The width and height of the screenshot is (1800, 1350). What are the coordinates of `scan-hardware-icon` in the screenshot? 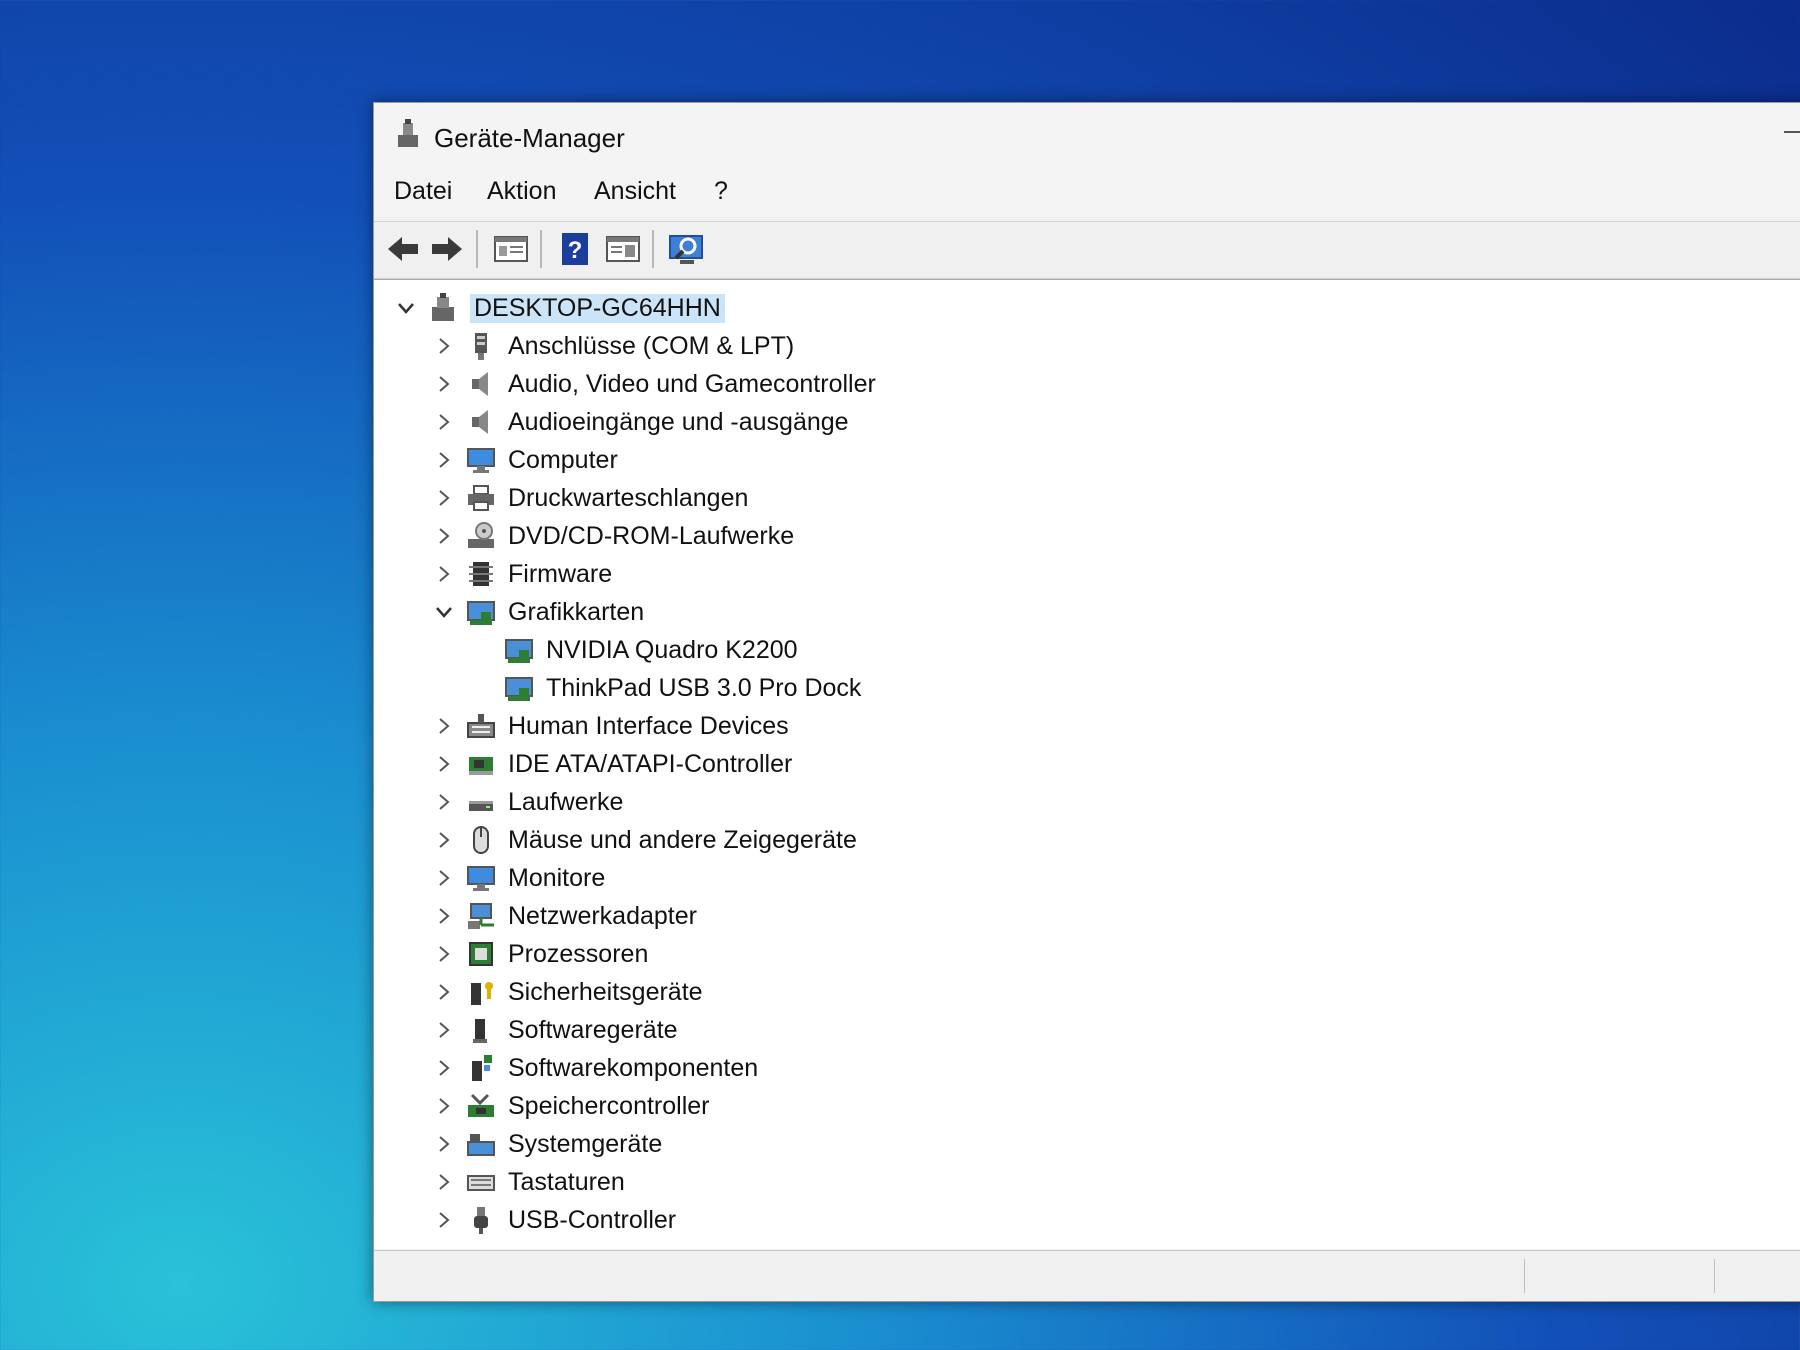 It's located at (687, 249).